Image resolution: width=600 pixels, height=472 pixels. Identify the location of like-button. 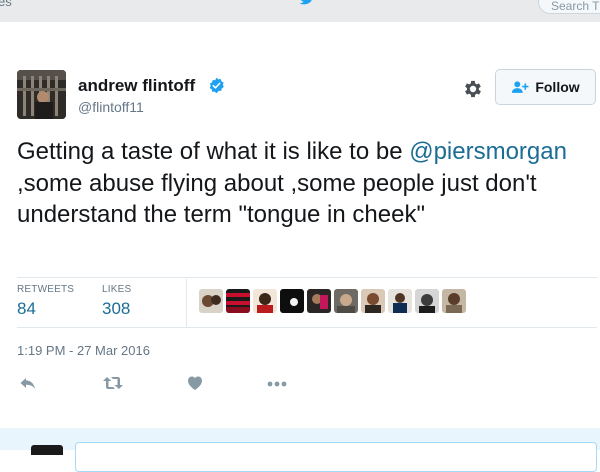
(195, 383).